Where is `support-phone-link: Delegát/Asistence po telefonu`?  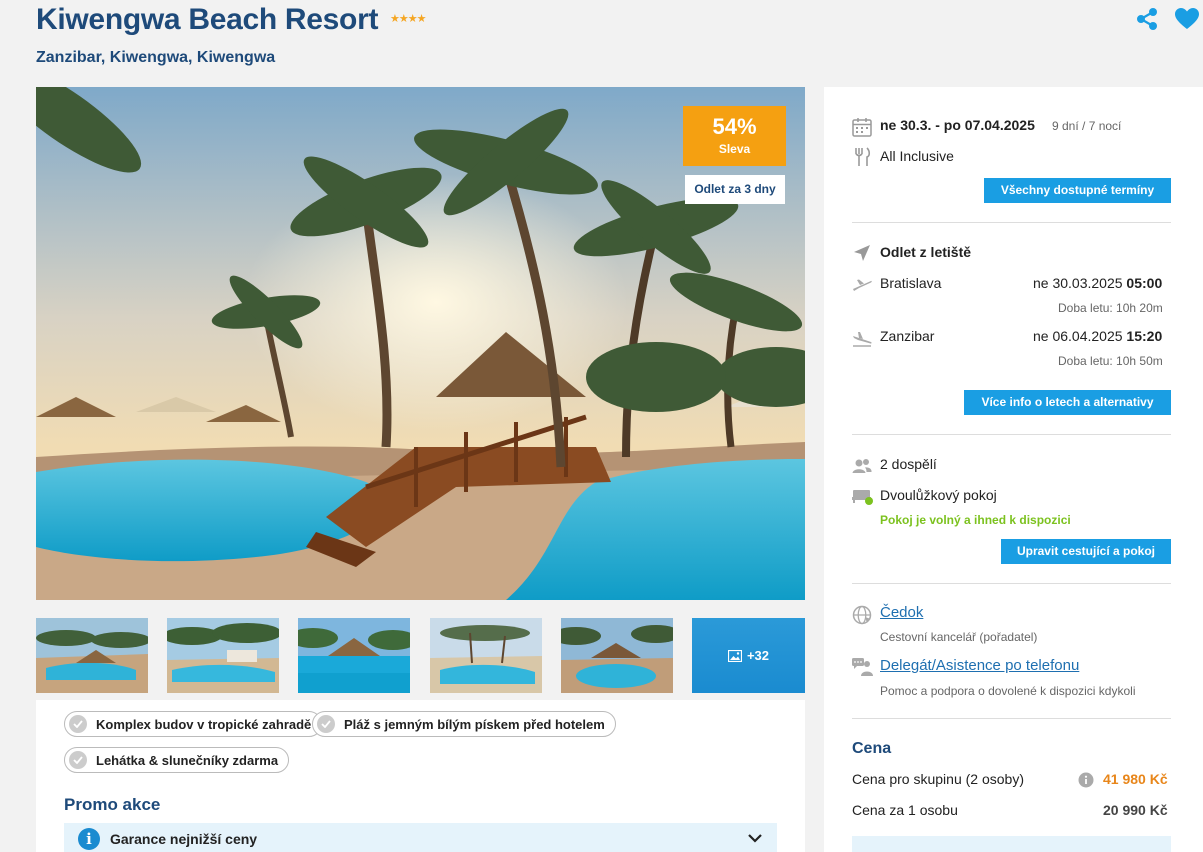
support-phone-link: Delegát/Asistence po telefonu is located at coordinates (979, 665).